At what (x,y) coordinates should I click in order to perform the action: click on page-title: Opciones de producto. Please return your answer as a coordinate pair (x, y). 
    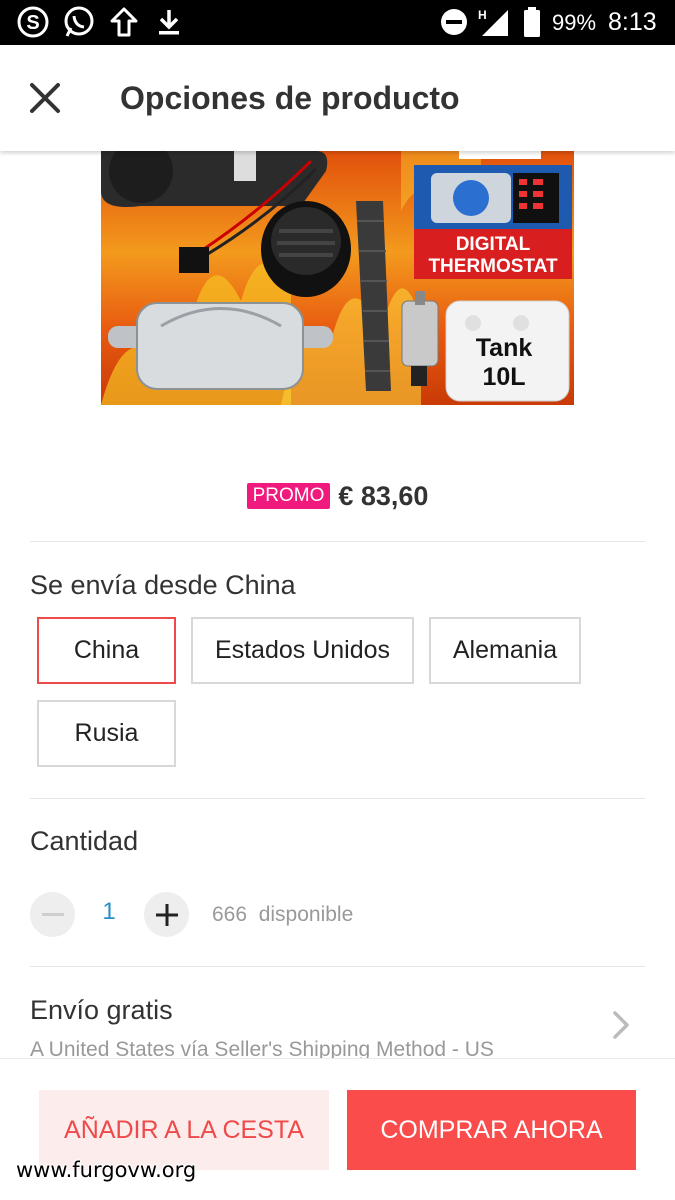
    Looking at the image, I should click on (290, 98).